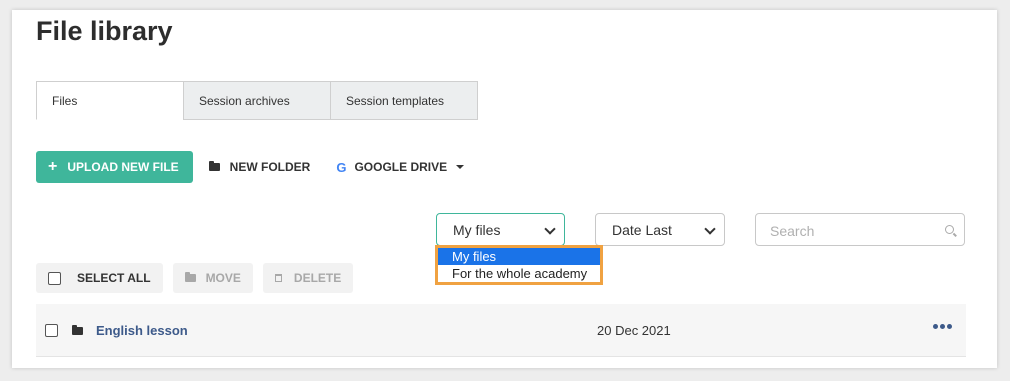 Image resolution: width=1010 pixels, height=381 pixels. What do you see at coordinates (855, 230) in the screenshot?
I see `search-input` at bounding box center [855, 230].